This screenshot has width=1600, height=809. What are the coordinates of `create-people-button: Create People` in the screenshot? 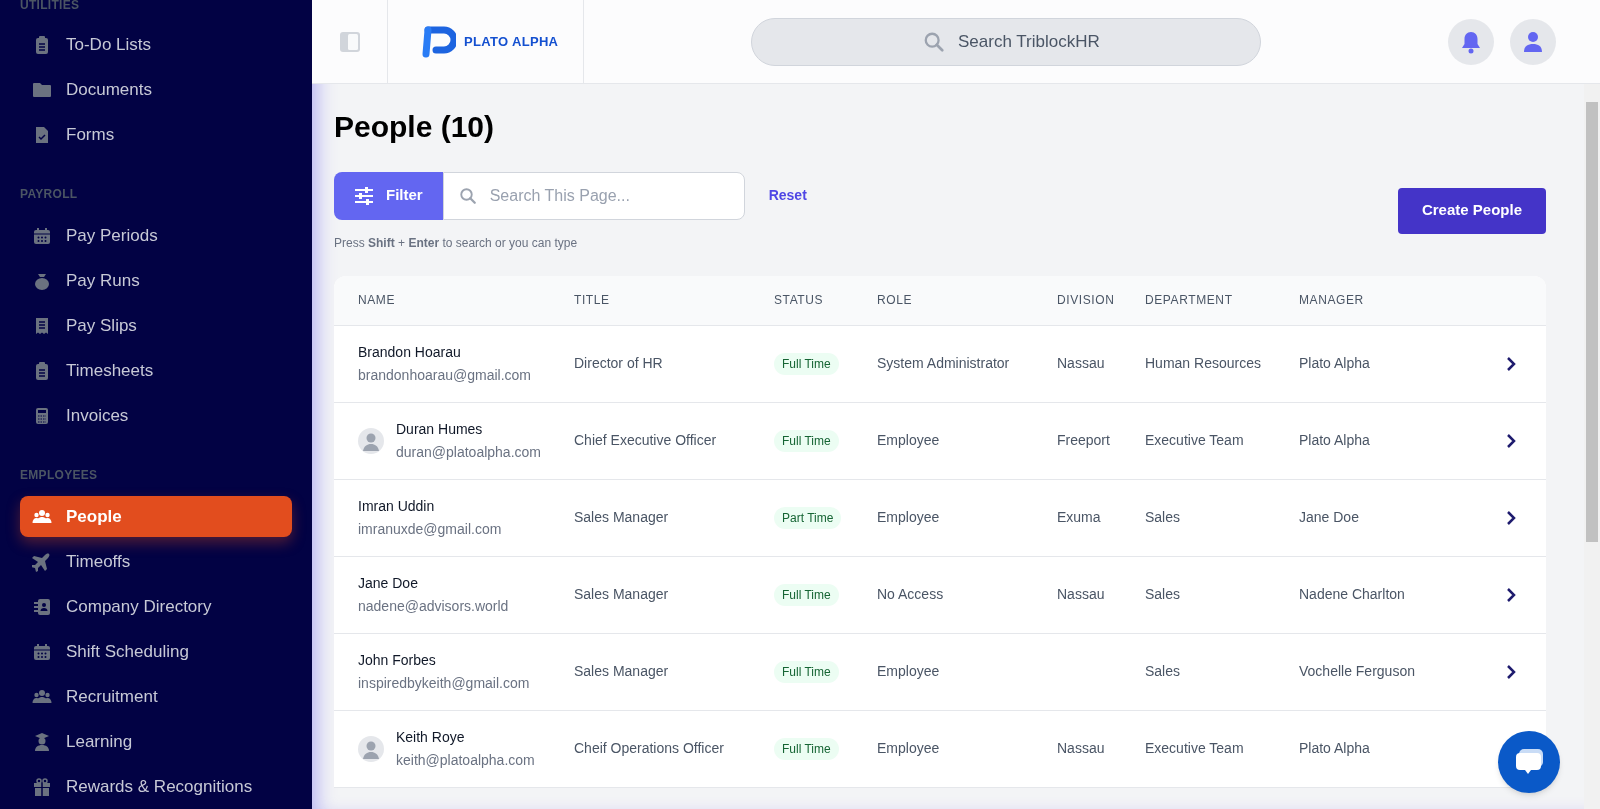 It's located at (1471, 210).